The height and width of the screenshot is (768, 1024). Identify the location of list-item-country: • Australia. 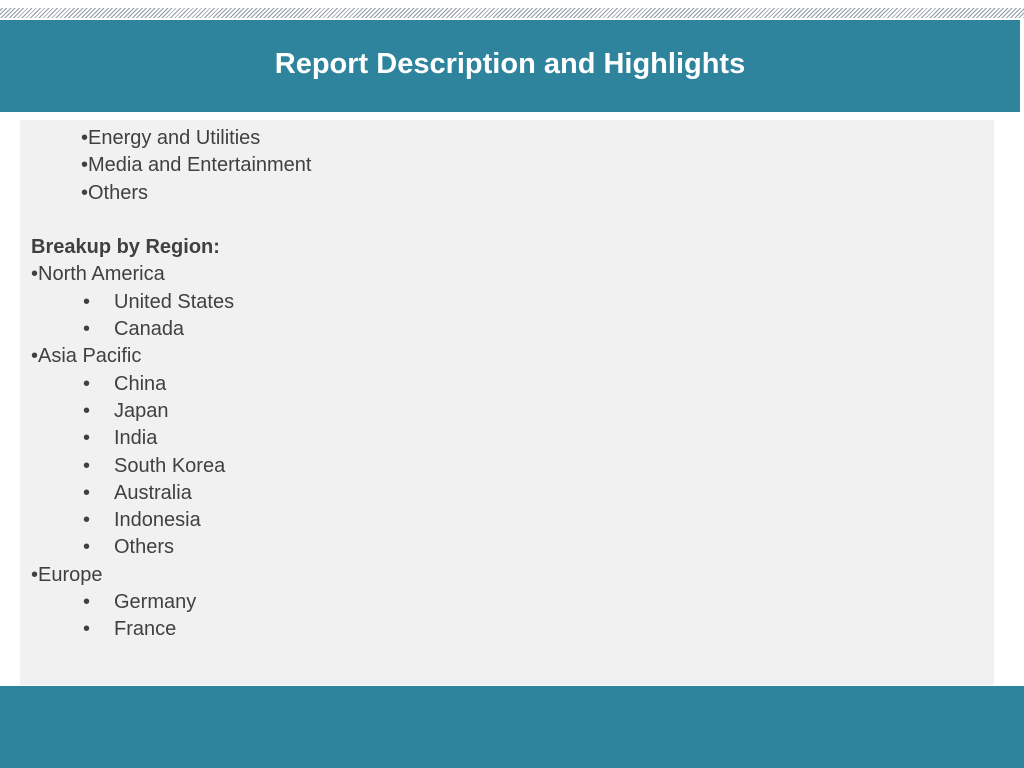
(507, 493).